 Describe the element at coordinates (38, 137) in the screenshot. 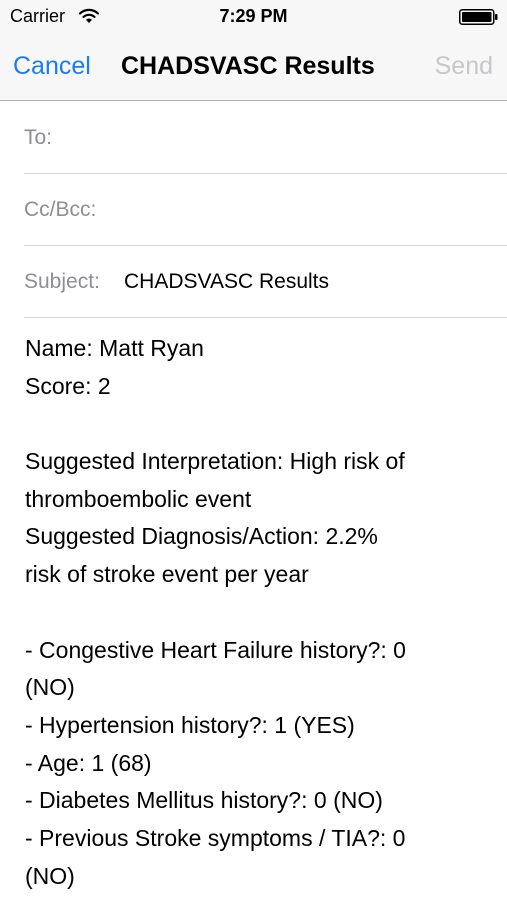

I see `to-label: To:` at that location.